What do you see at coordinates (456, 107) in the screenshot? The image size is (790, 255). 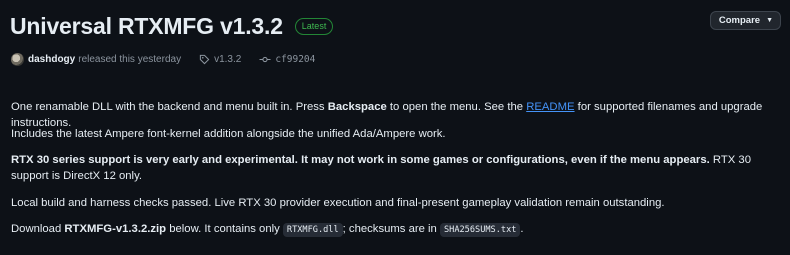 I see `text: to open the menu. See the` at bounding box center [456, 107].